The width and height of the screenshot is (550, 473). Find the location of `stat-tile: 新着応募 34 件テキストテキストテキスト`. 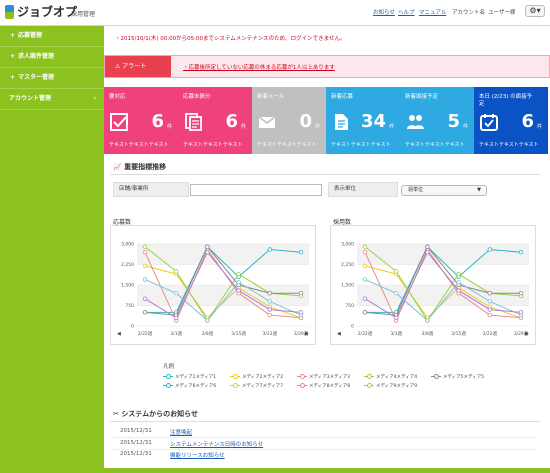

stat-tile: 新着応募 34 件テキストテキストテキスト is located at coordinates (363, 120).